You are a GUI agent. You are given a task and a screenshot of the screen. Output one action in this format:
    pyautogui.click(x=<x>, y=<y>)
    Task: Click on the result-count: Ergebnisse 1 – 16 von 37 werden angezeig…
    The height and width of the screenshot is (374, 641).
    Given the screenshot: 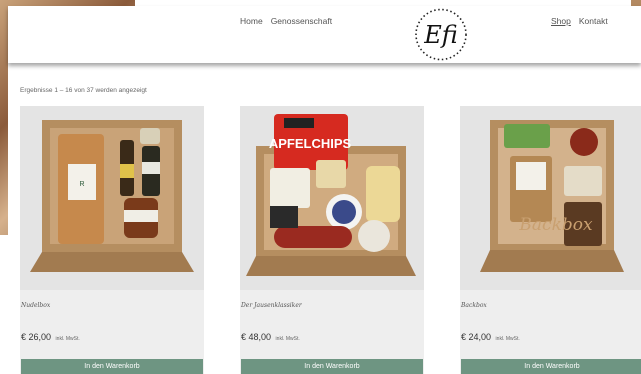 What is the action you would take?
    pyautogui.click(x=83, y=90)
    